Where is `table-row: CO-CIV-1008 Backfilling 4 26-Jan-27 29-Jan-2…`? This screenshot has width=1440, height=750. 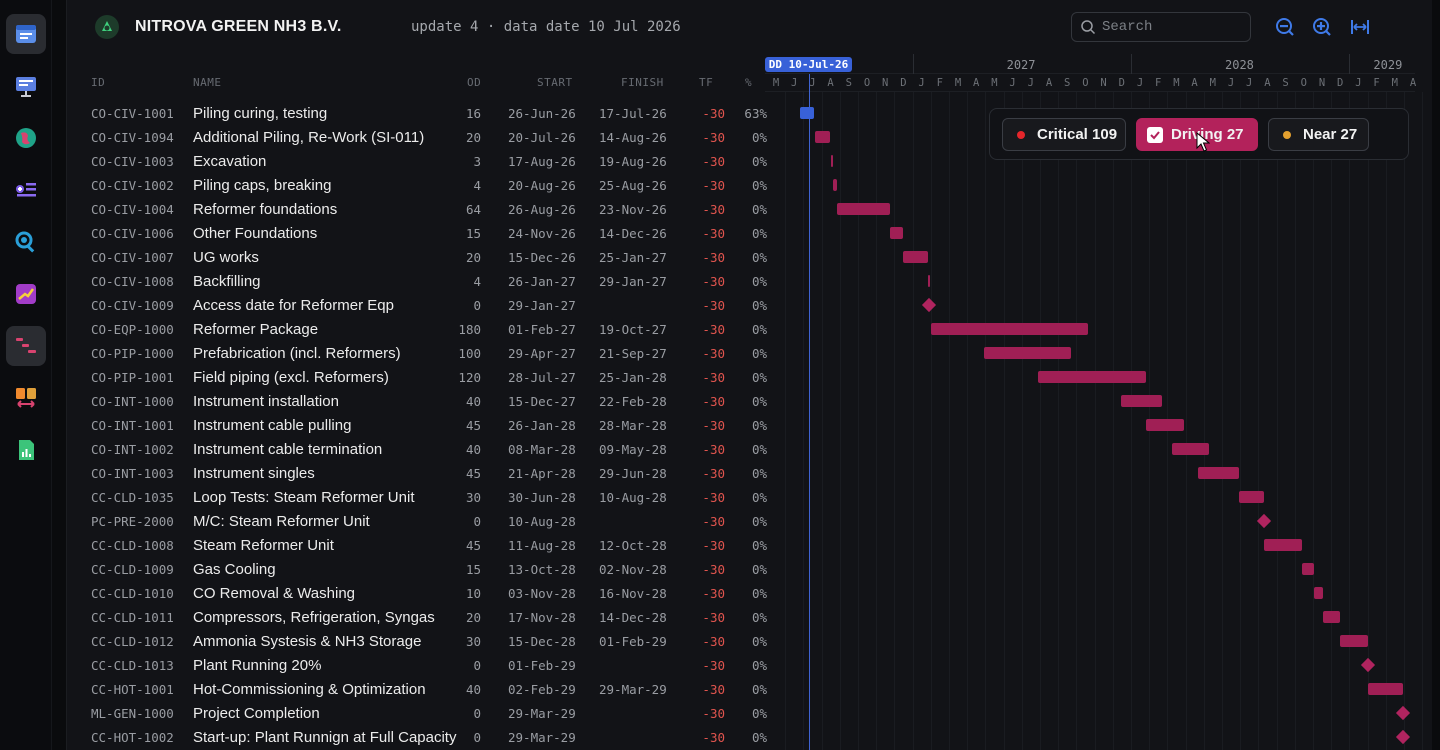
table-row: CO-CIV-1008 Backfilling 4 26-Jan-27 29-Jan-2… is located at coordinates (417, 281).